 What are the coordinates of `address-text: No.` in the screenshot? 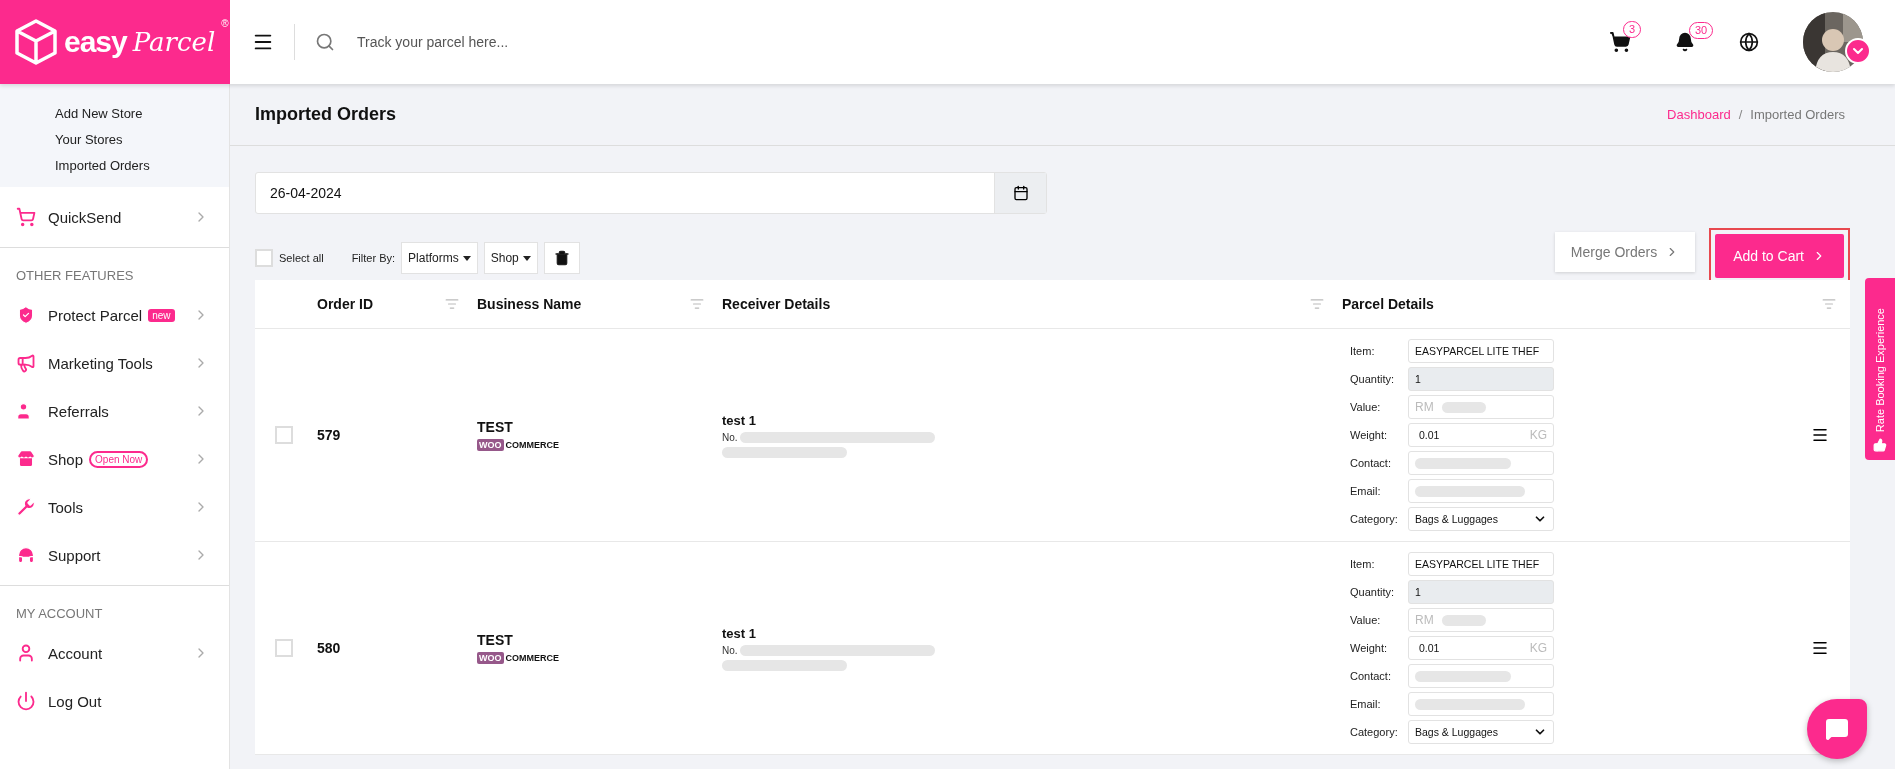 It's located at (730, 437).